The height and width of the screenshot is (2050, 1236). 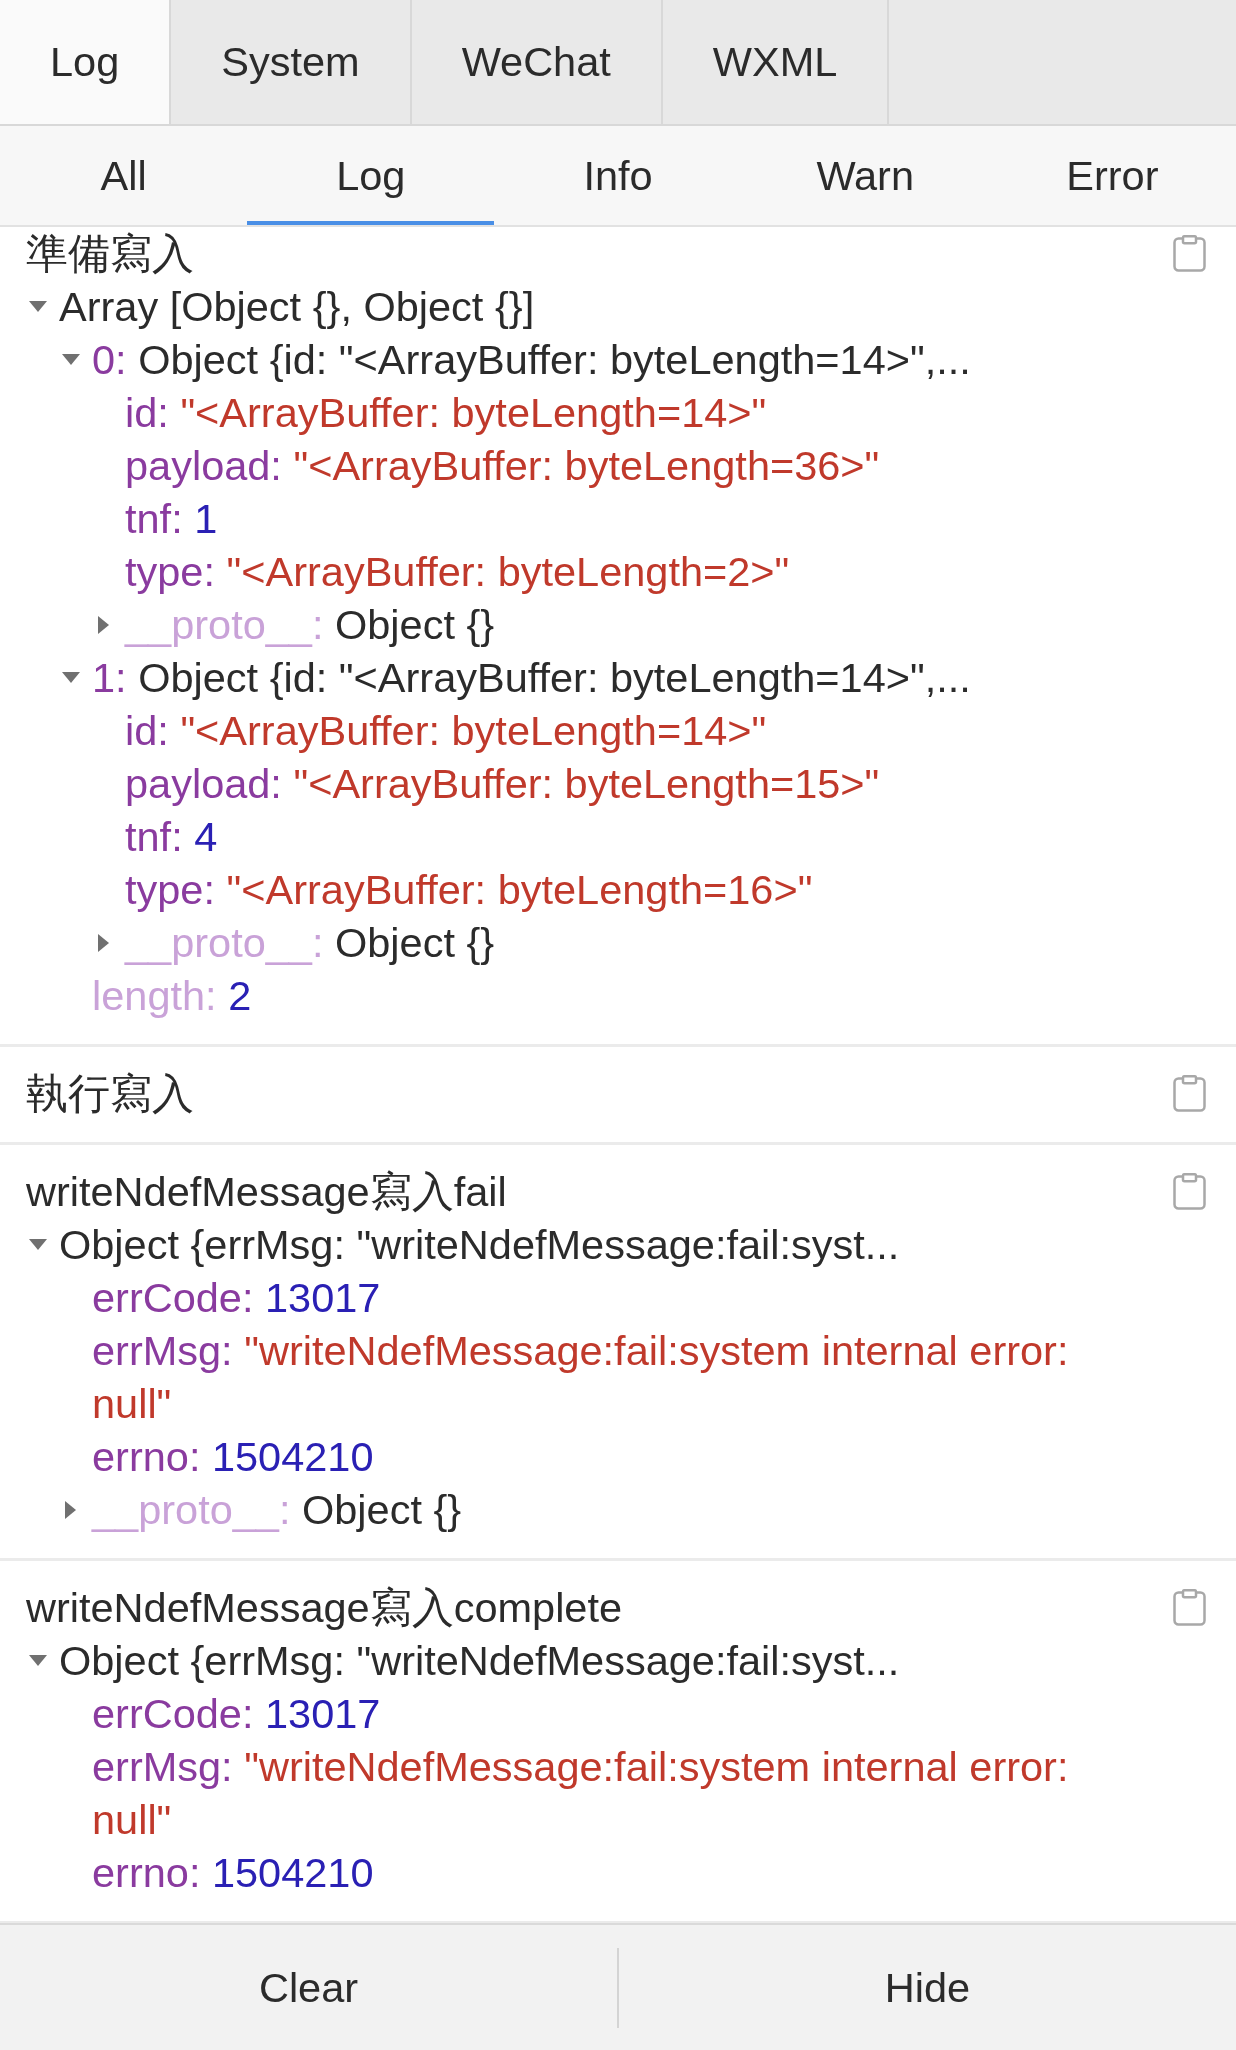 What do you see at coordinates (469, 890) in the screenshot?
I see `tree-row-text: type: "<ArrayBuffer: byteLength=16>"` at bounding box center [469, 890].